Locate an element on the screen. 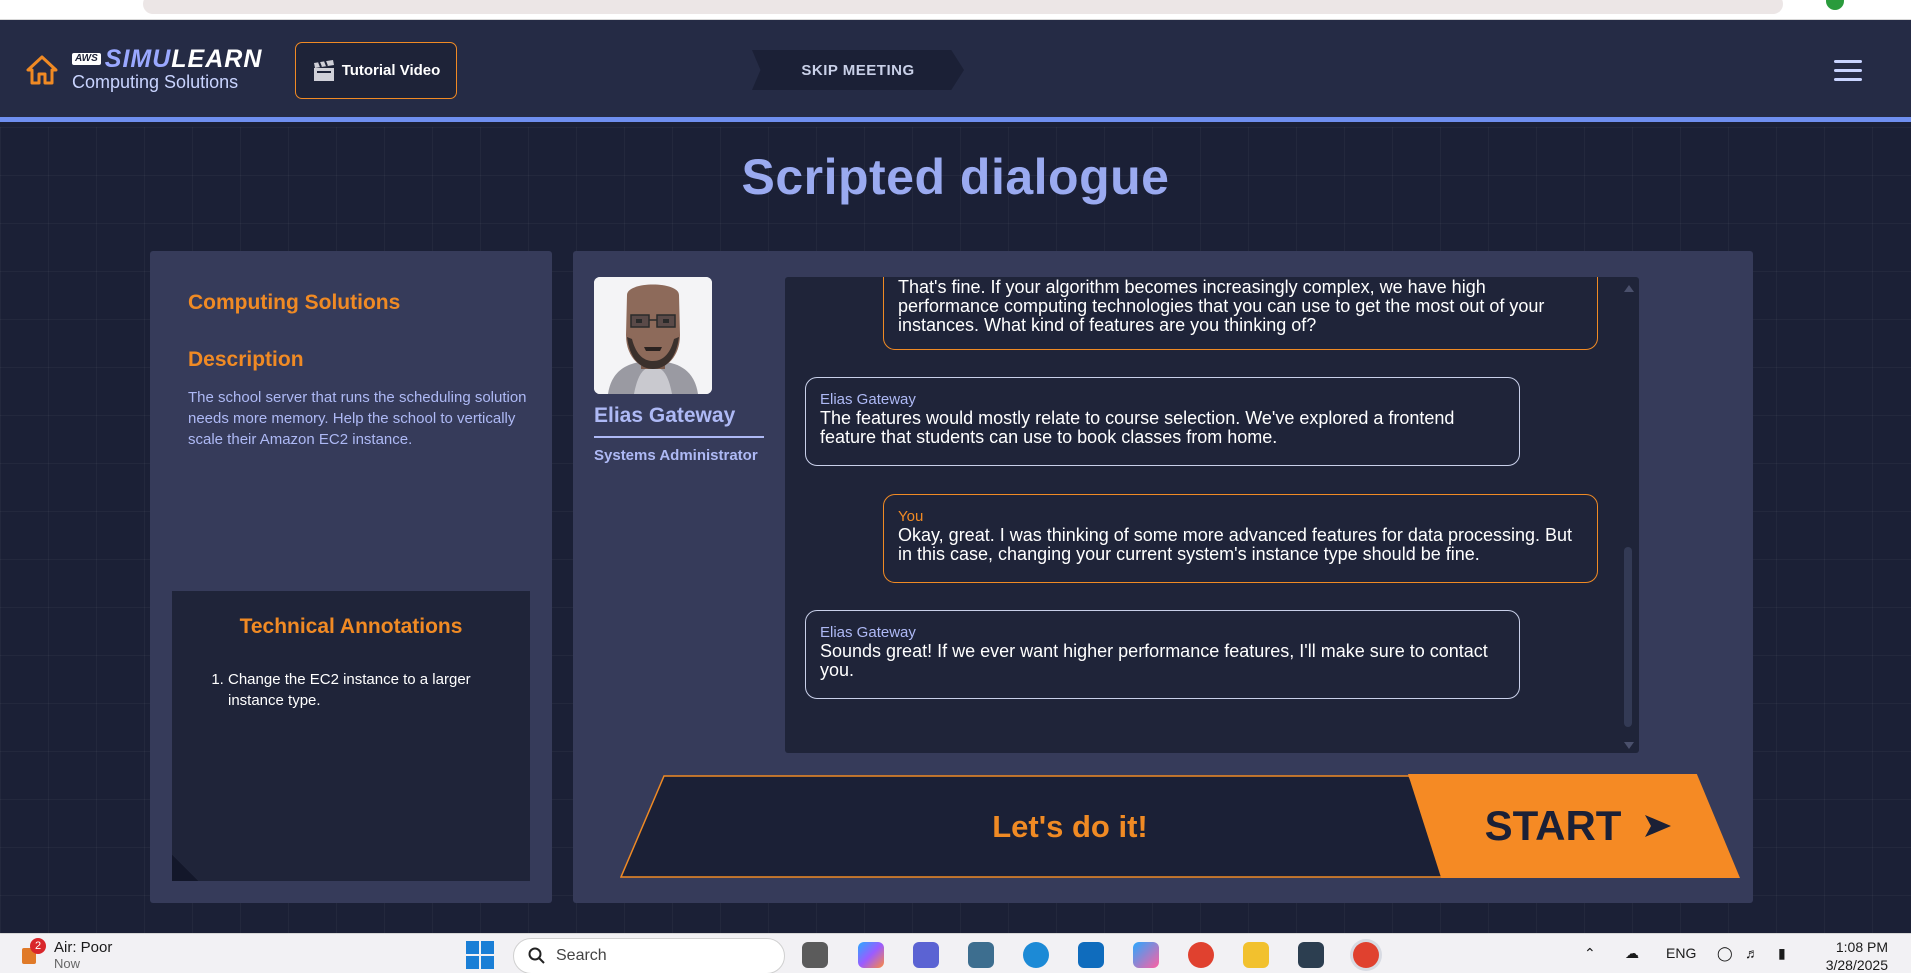 The width and height of the screenshot is (1911, 973). speaker-name: Elias Gateway is located at coordinates (679, 421).